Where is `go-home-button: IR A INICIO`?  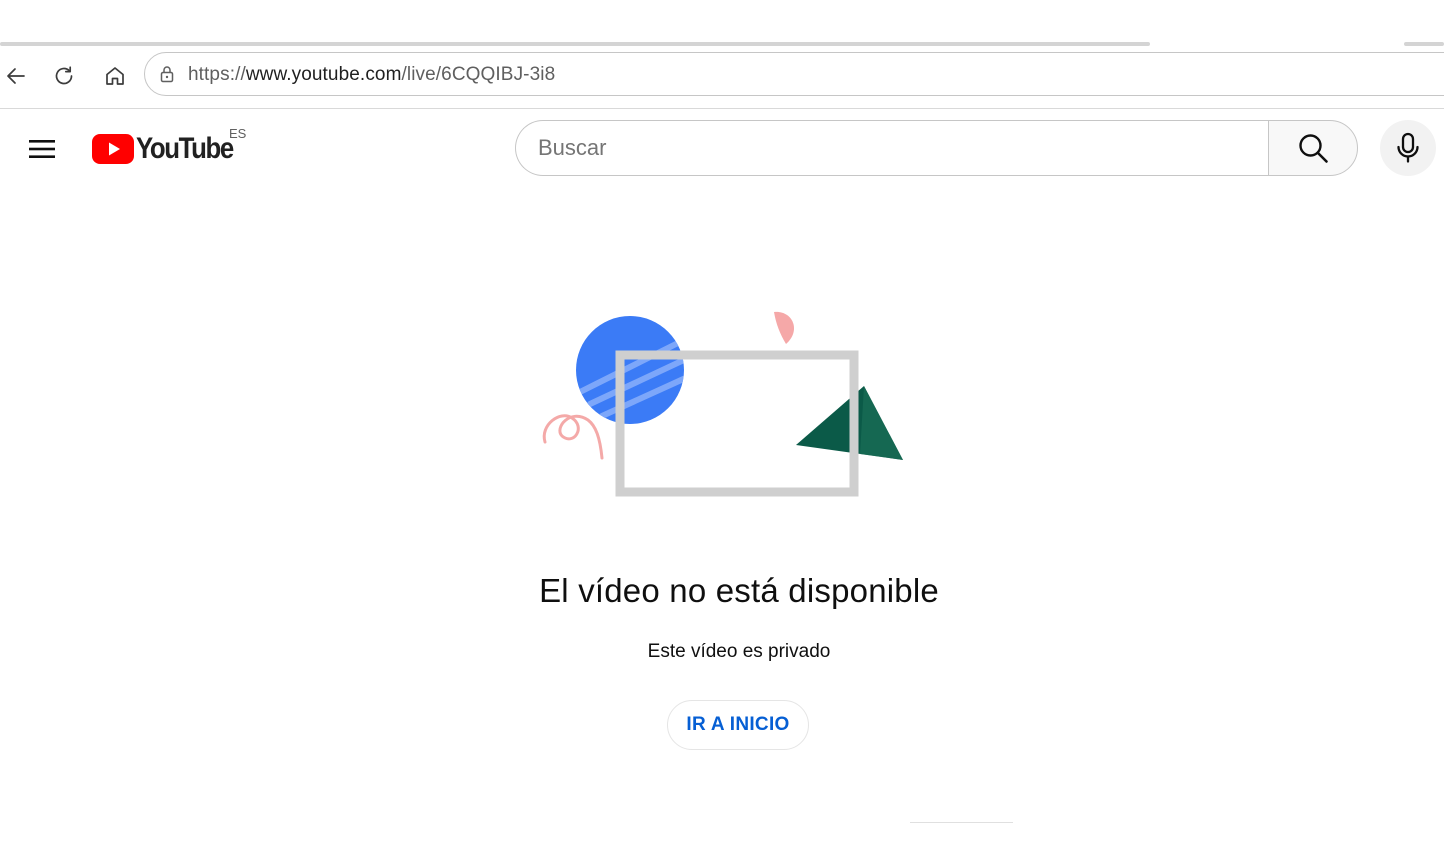 go-home-button: IR A INICIO is located at coordinates (738, 725).